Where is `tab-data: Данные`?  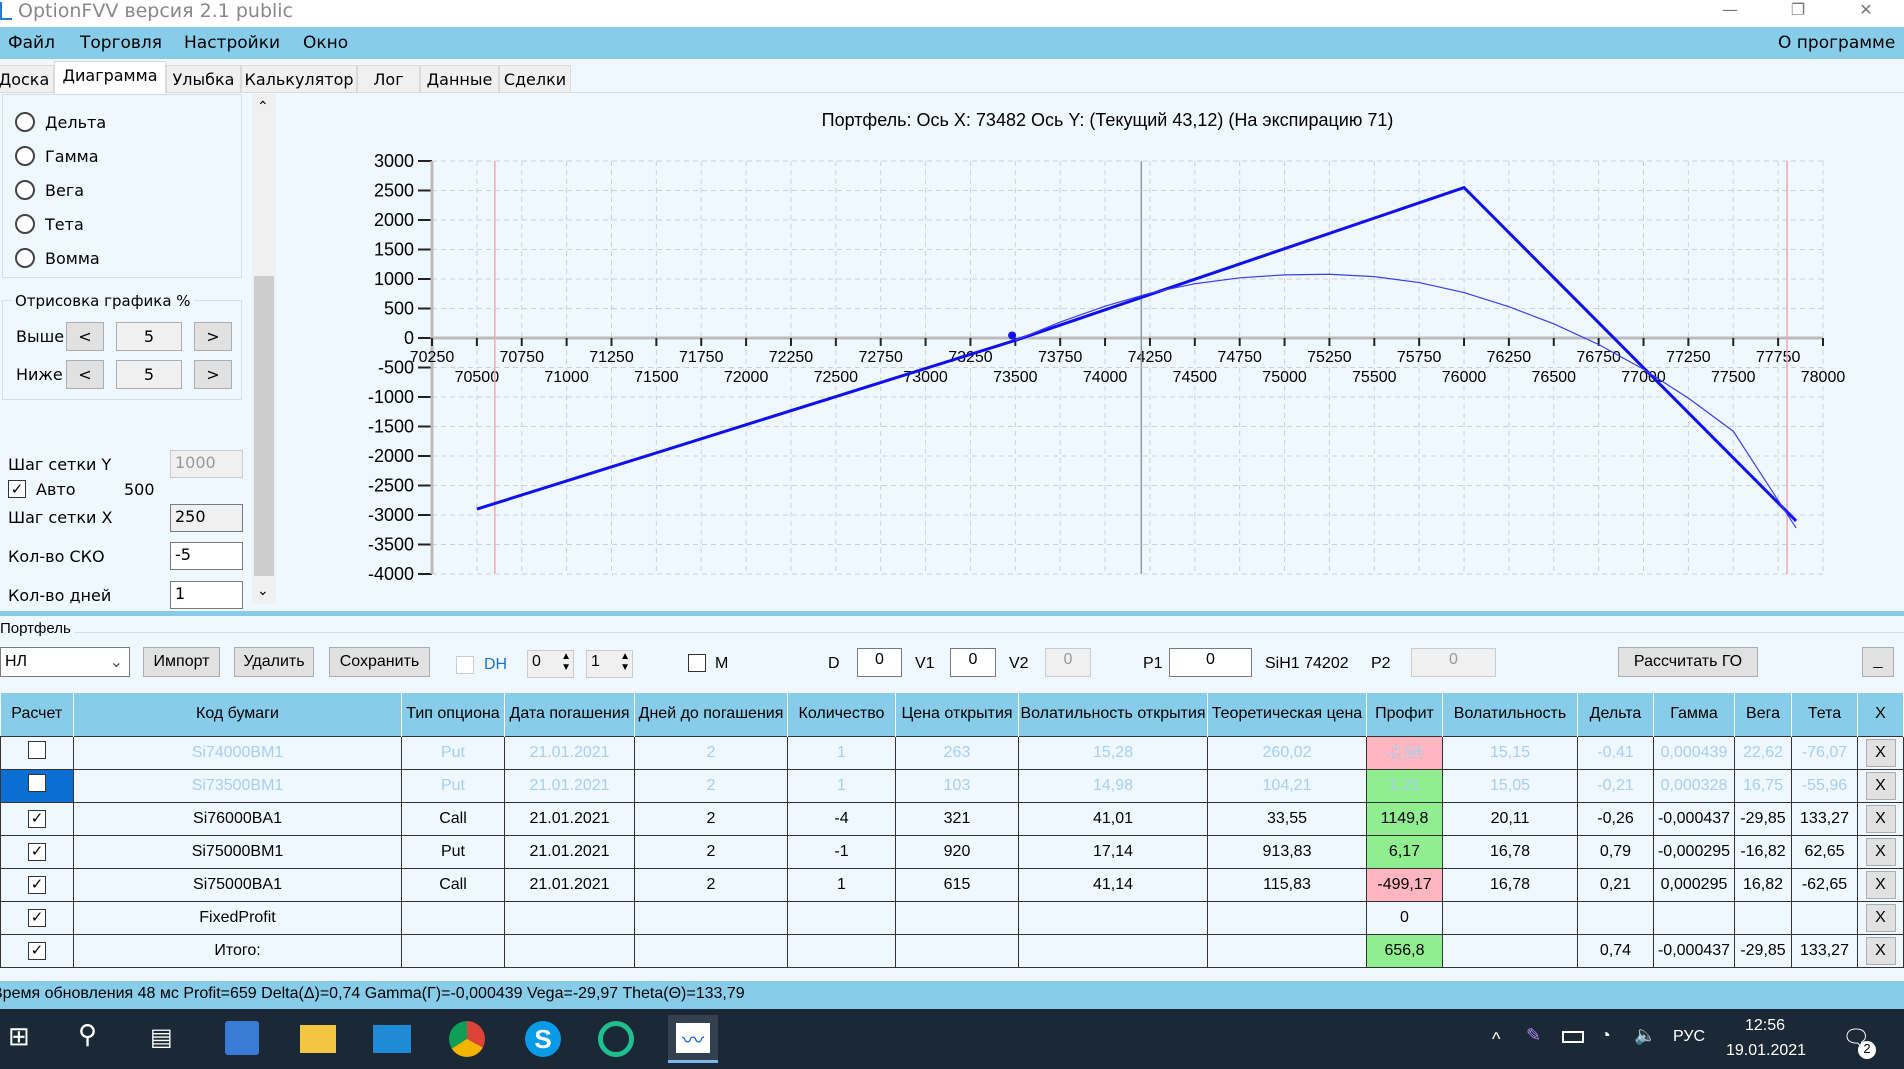 tab-data: Данные is located at coordinates (459, 79).